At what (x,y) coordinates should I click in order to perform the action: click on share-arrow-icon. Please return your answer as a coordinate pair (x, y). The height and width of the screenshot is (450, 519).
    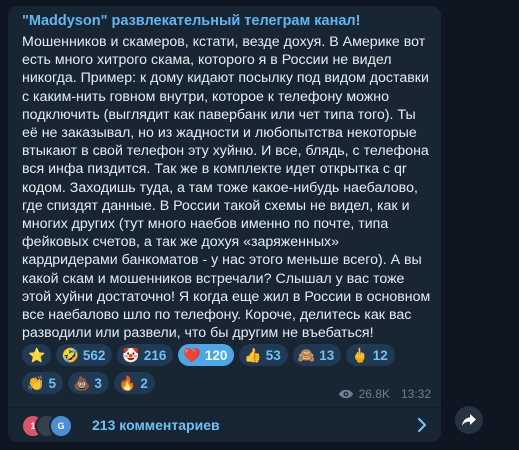
    Looking at the image, I should click on (469, 420).